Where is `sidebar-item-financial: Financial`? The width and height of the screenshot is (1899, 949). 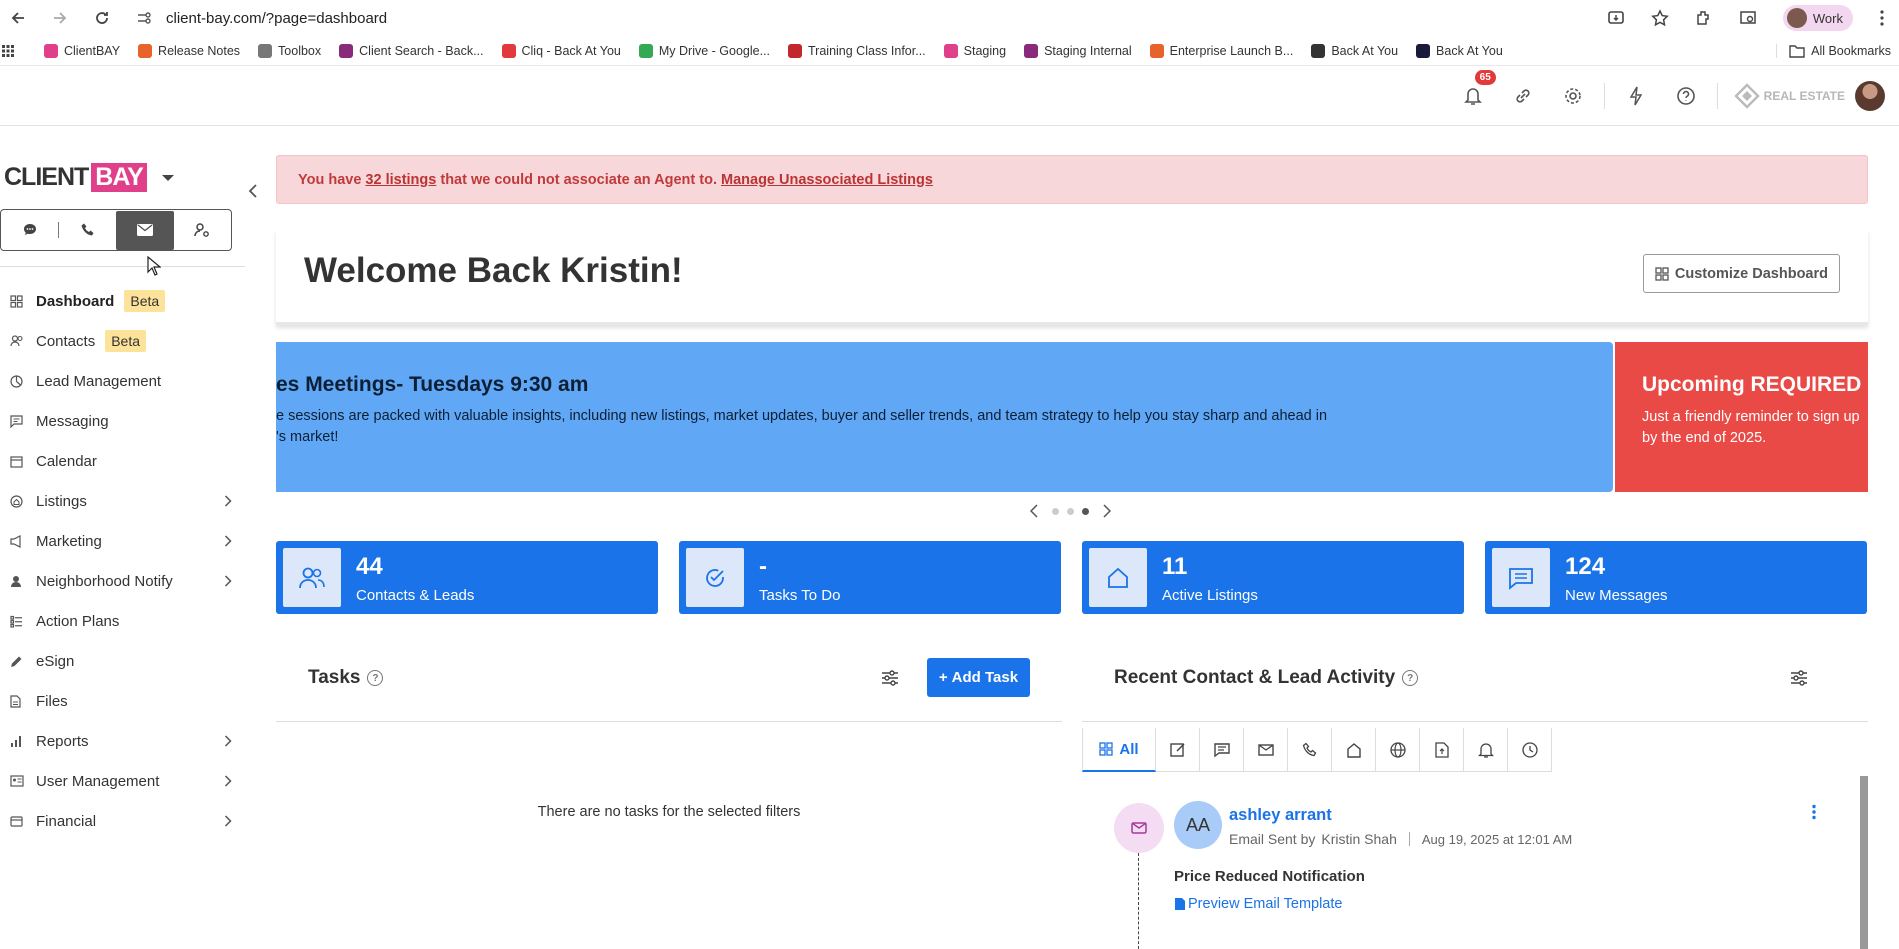 sidebar-item-financial: Financial is located at coordinates (116, 821).